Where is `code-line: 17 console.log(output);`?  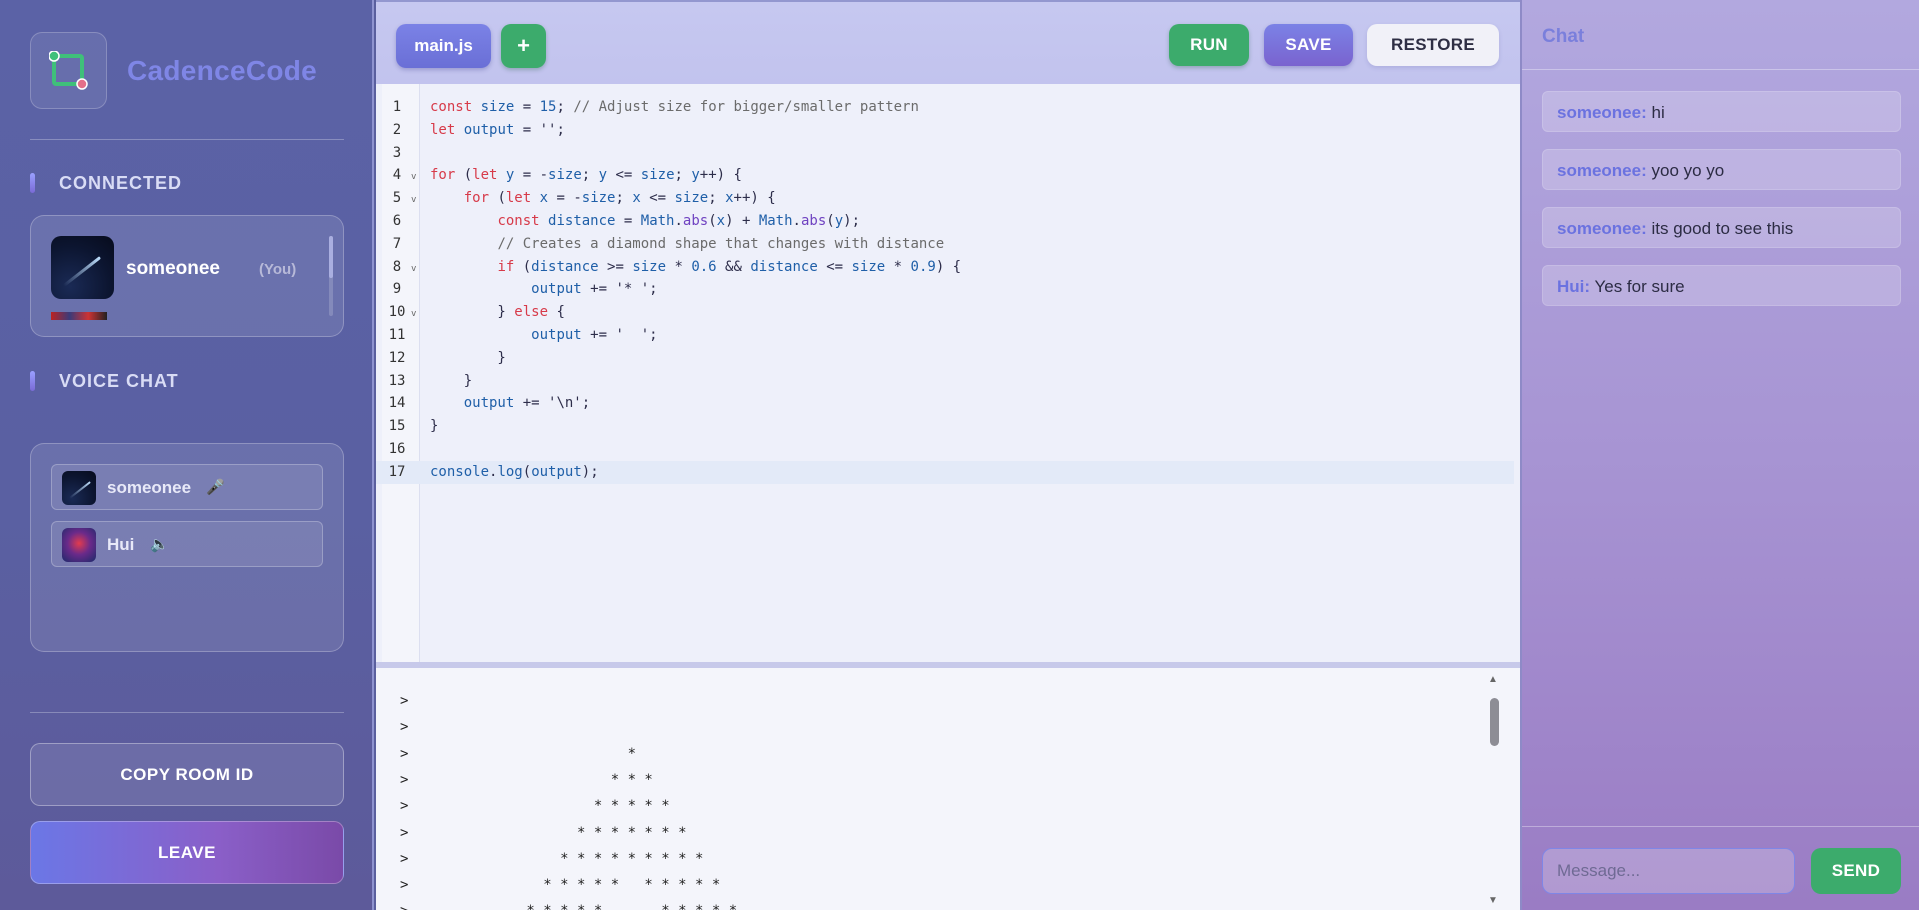 code-line: 17 console.log(output); is located at coordinates (945, 472).